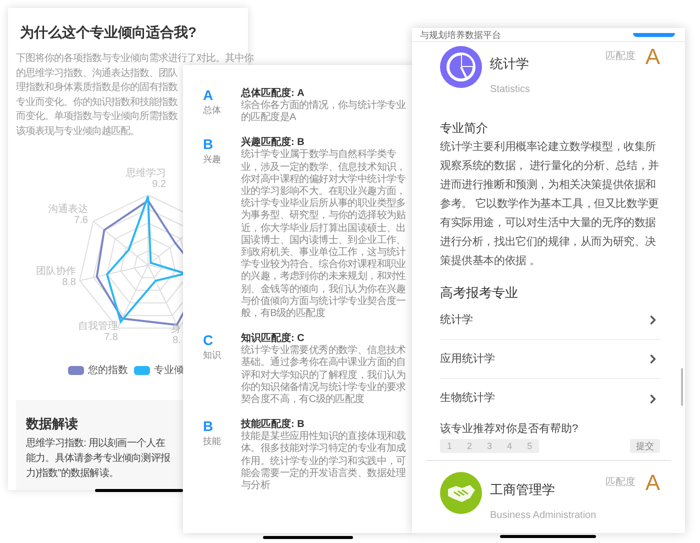  I want to click on rating-option: 4, so click(510, 446).